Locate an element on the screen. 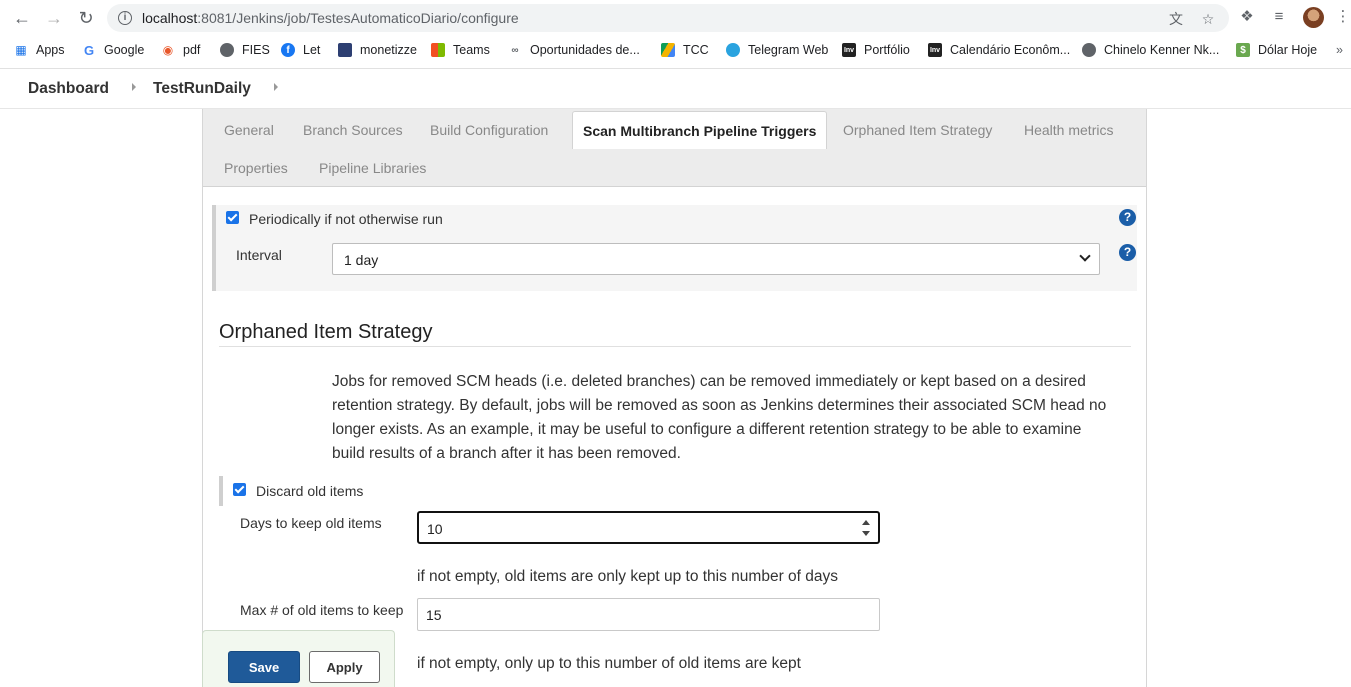 The height and width of the screenshot is (687, 1351). google-icon: G is located at coordinates (89, 50).